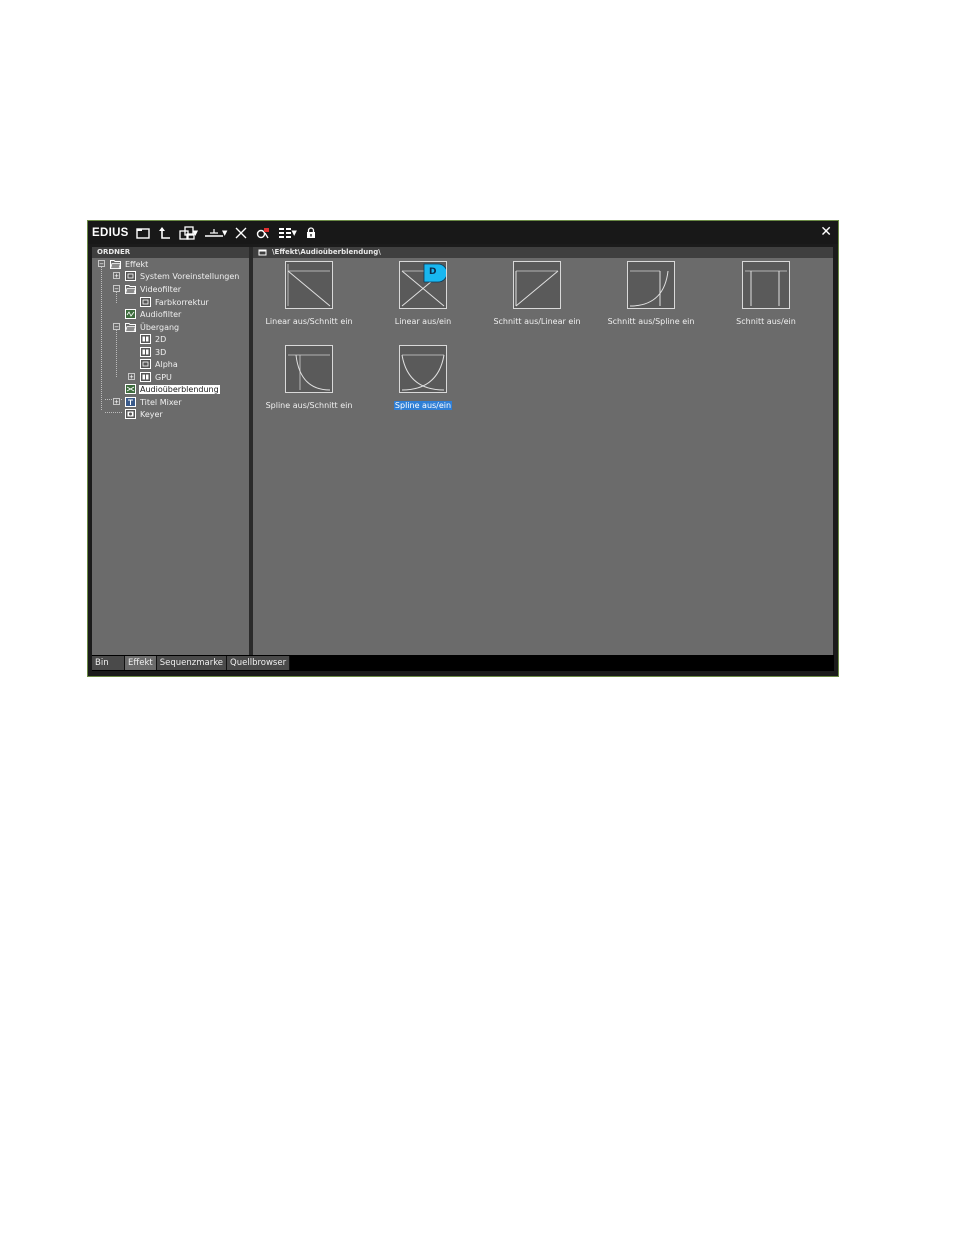 This screenshot has height=1235, width=954. What do you see at coordinates (179, 389) in the screenshot?
I see `tree-item-label: Audioüberblendung` at bounding box center [179, 389].